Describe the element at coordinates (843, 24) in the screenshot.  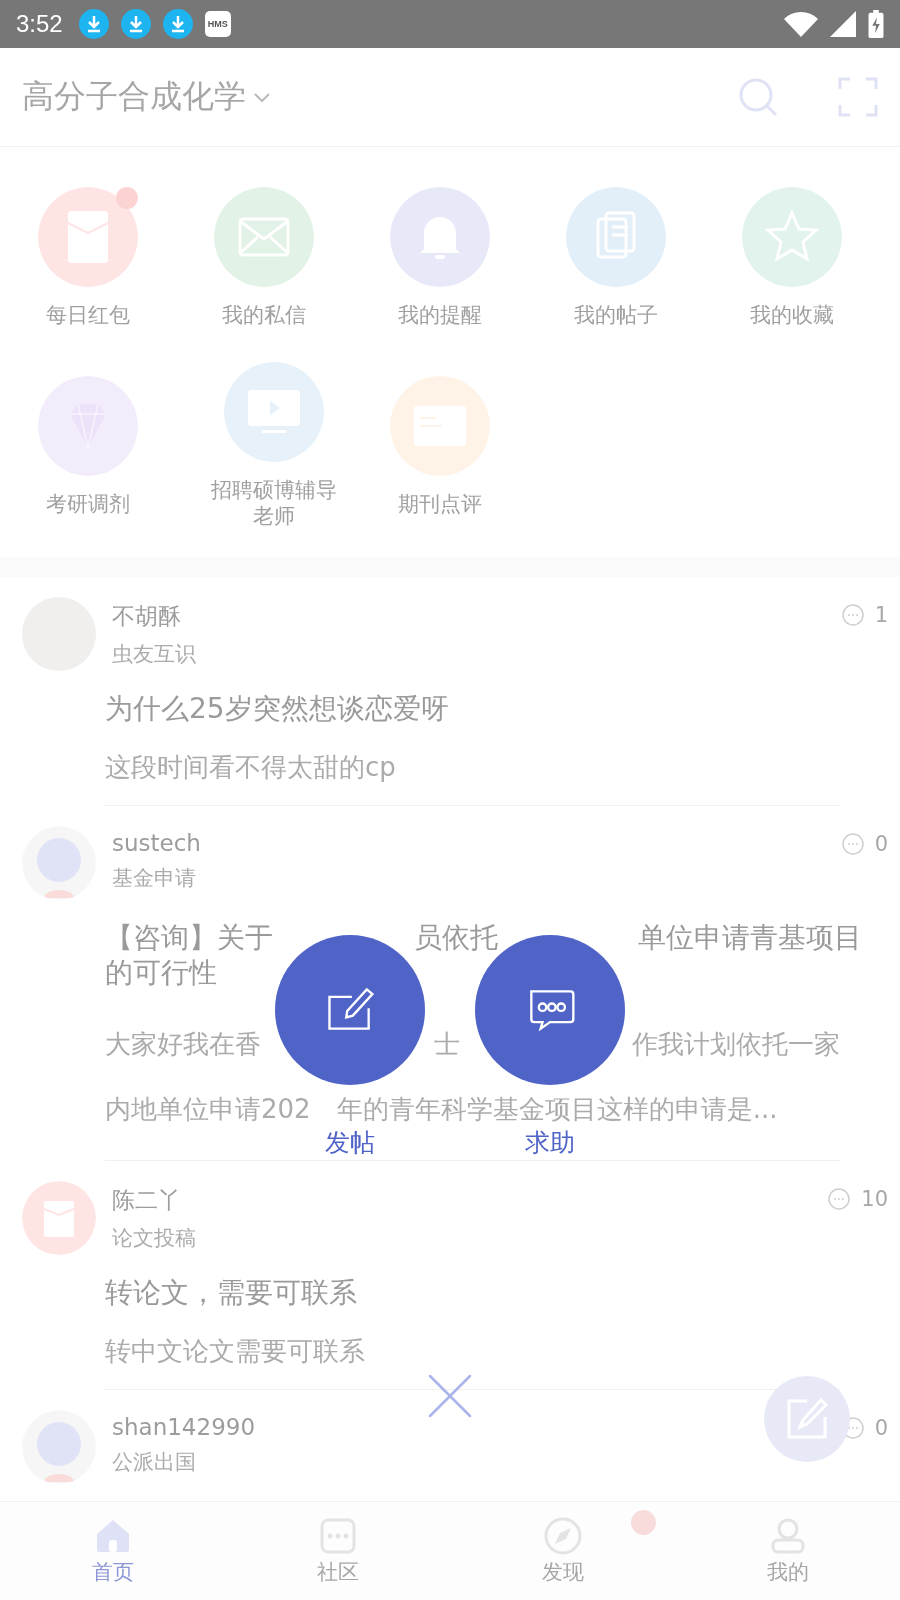
I see `signal-icon` at that location.